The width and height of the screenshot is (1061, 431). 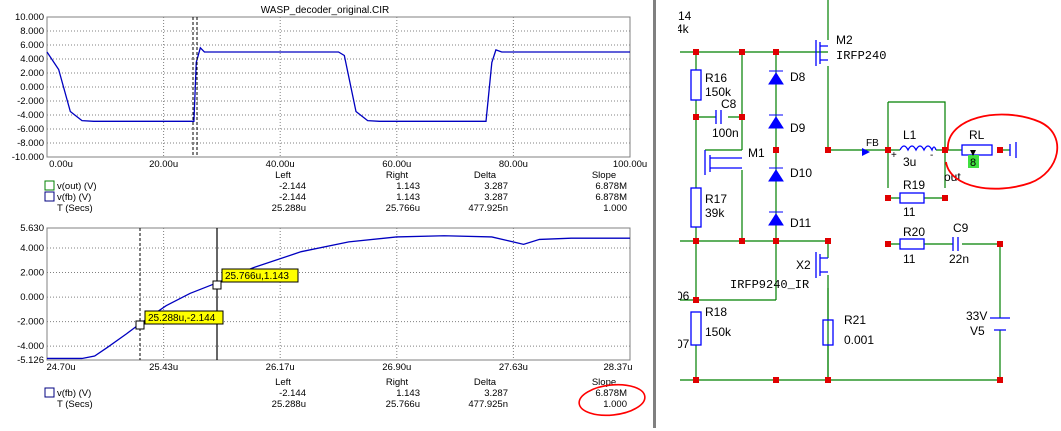 I want to click on svg-text: 06, so click(x=683, y=296).